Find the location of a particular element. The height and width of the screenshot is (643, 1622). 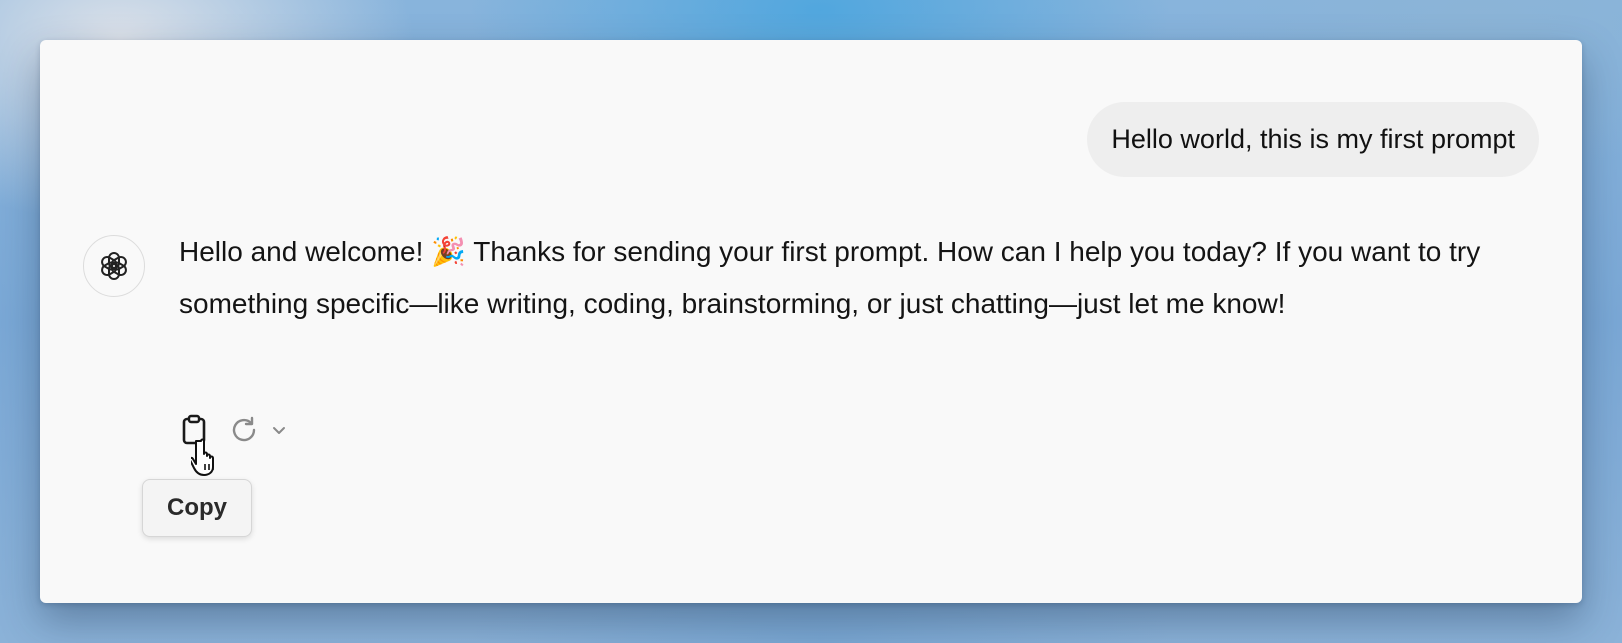

regenerate-button is located at coordinates (244, 430).